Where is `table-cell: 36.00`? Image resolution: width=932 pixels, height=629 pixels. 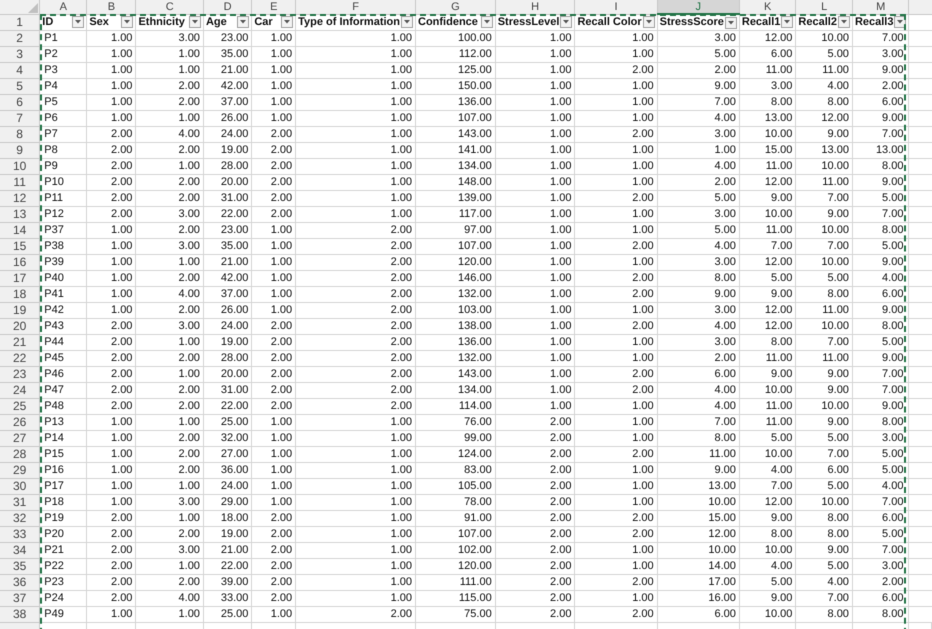
table-cell: 36.00 is located at coordinates (227, 470).